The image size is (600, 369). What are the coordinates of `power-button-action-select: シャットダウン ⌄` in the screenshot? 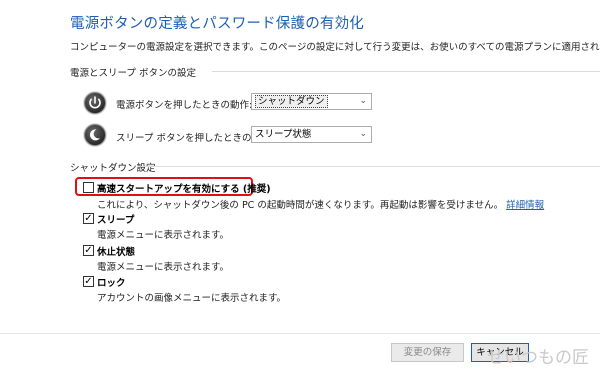 It's located at (311, 101).